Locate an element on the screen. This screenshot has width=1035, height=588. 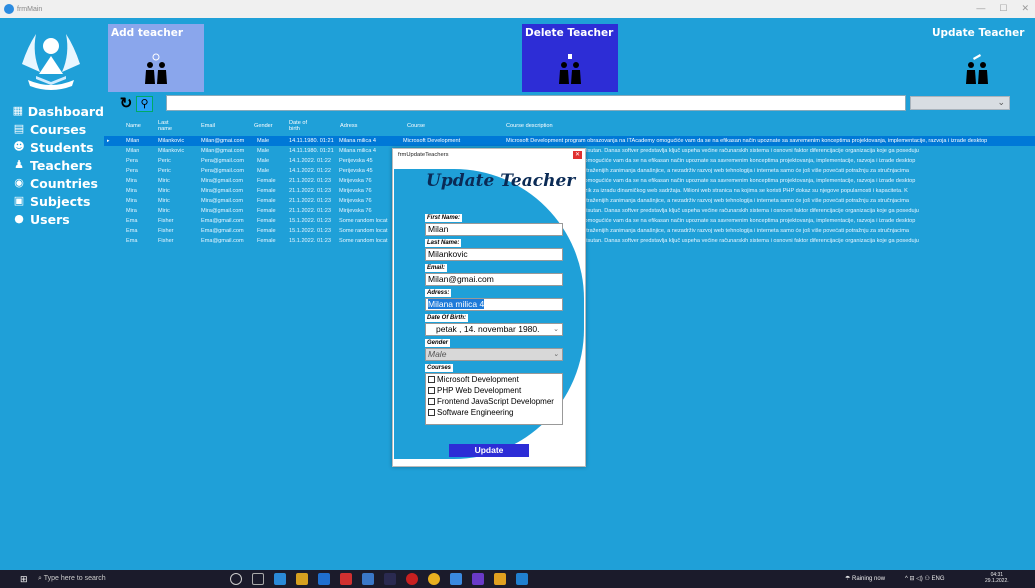
table-cell: Mirijevska 76 is located at coordinates (355, 191).